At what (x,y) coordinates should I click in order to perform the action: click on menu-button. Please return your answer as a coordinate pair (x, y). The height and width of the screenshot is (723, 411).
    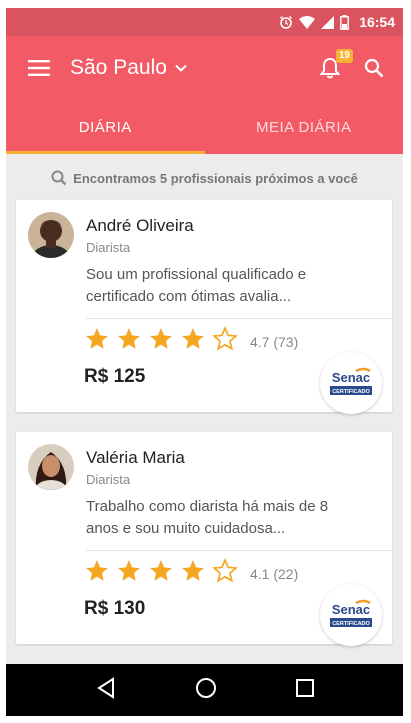
    Looking at the image, I should click on (39, 68).